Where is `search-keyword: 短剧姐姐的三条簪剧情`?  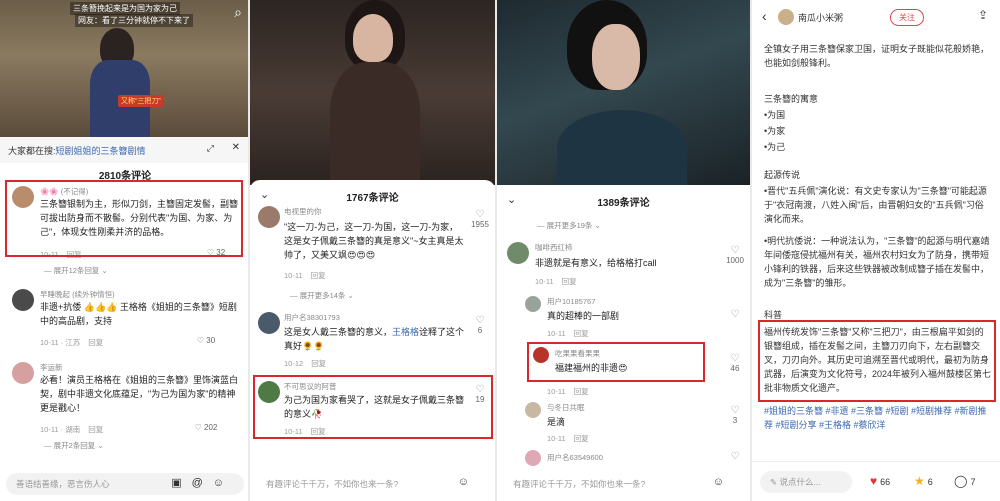
search-keyword: 短剧姐姐的三条簪剧情 is located at coordinates (101, 151).